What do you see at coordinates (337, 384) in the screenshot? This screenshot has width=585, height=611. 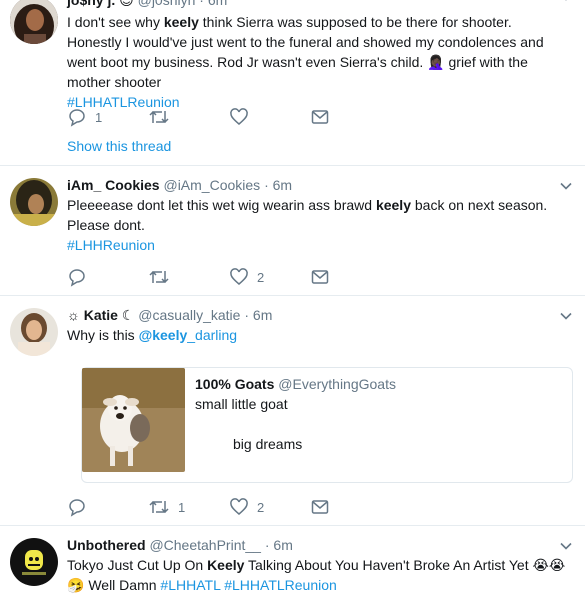 I see `quoted-user-handle: @EverythingGoats` at bounding box center [337, 384].